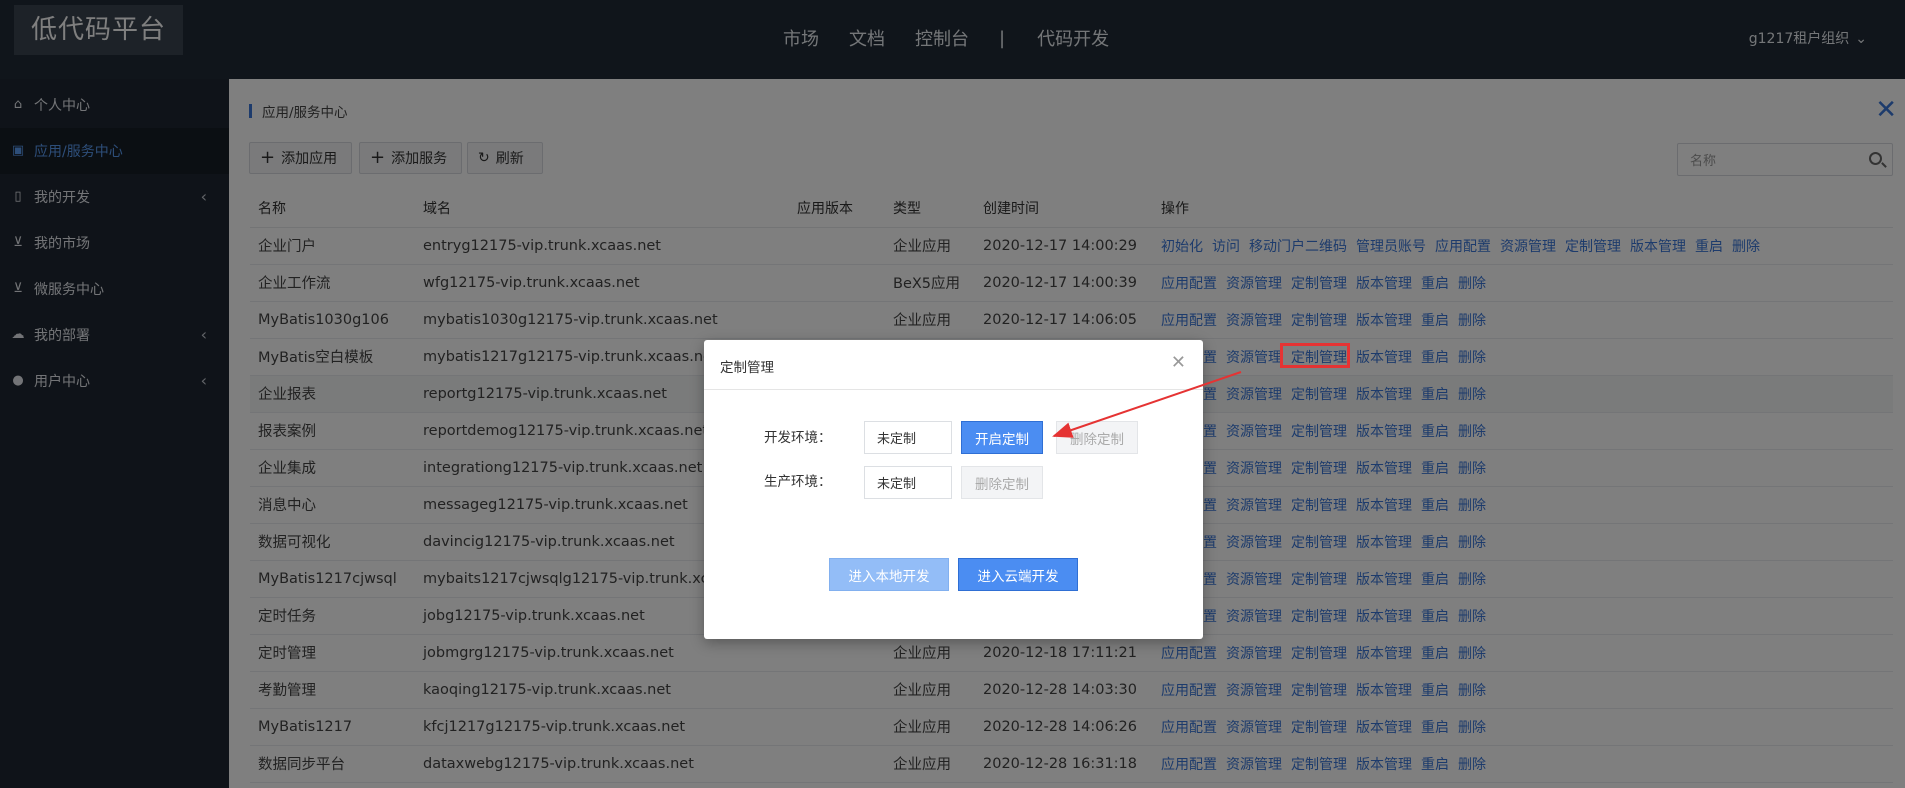  Describe the element at coordinates (953, 389) in the screenshot. I see `dialog-divider` at that location.